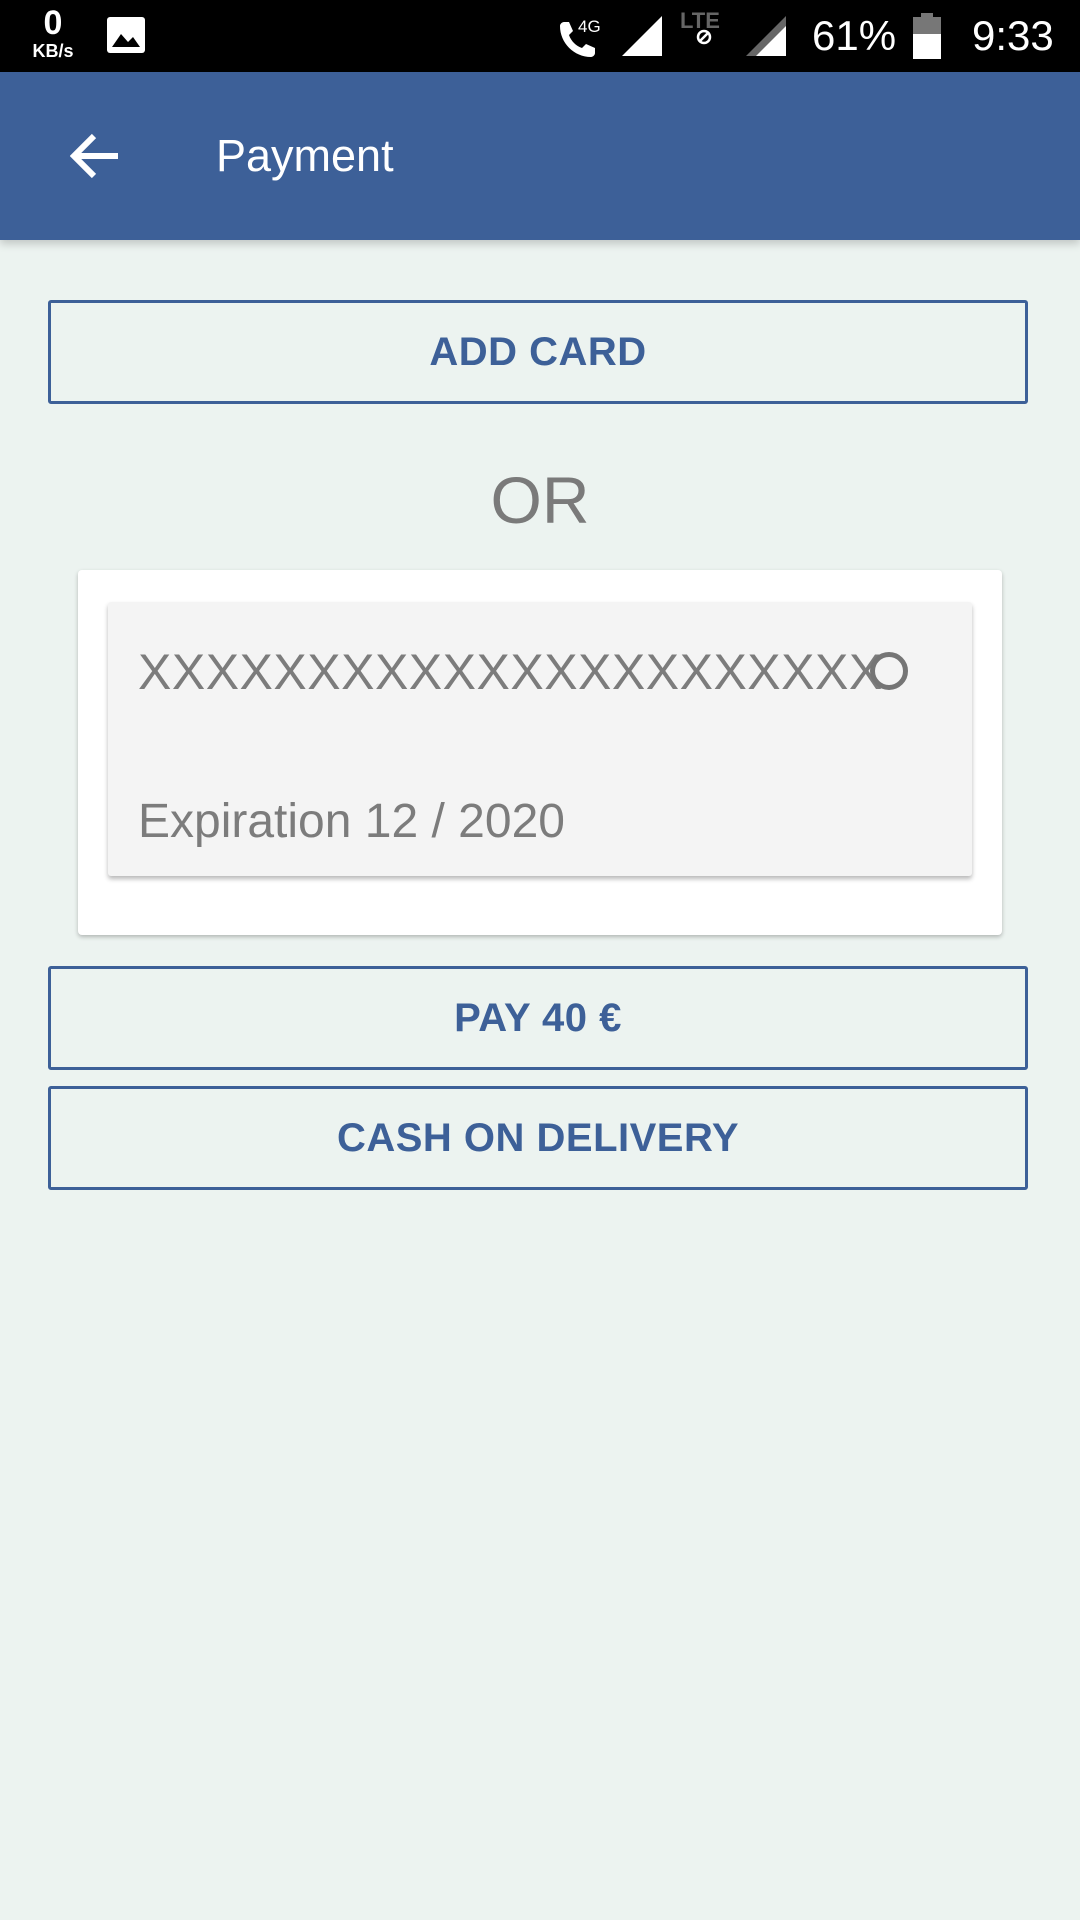  I want to click on lte-label: LTE, so click(700, 20).